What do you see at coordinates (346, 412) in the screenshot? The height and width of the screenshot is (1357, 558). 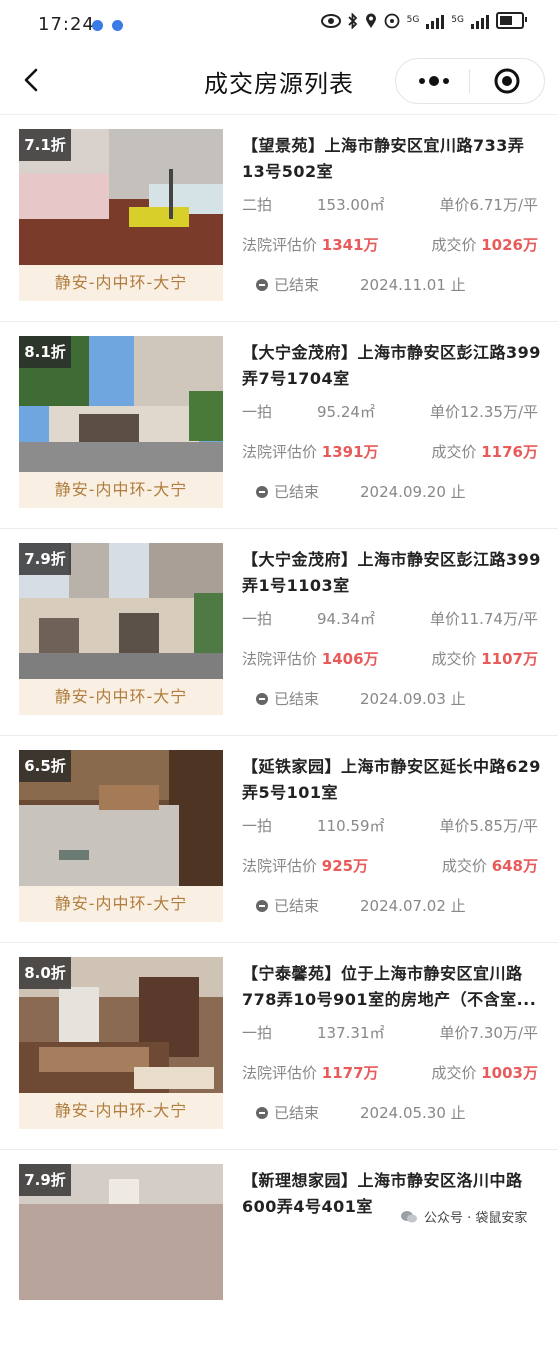 I see `listing-size: 95.24㎡` at bounding box center [346, 412].